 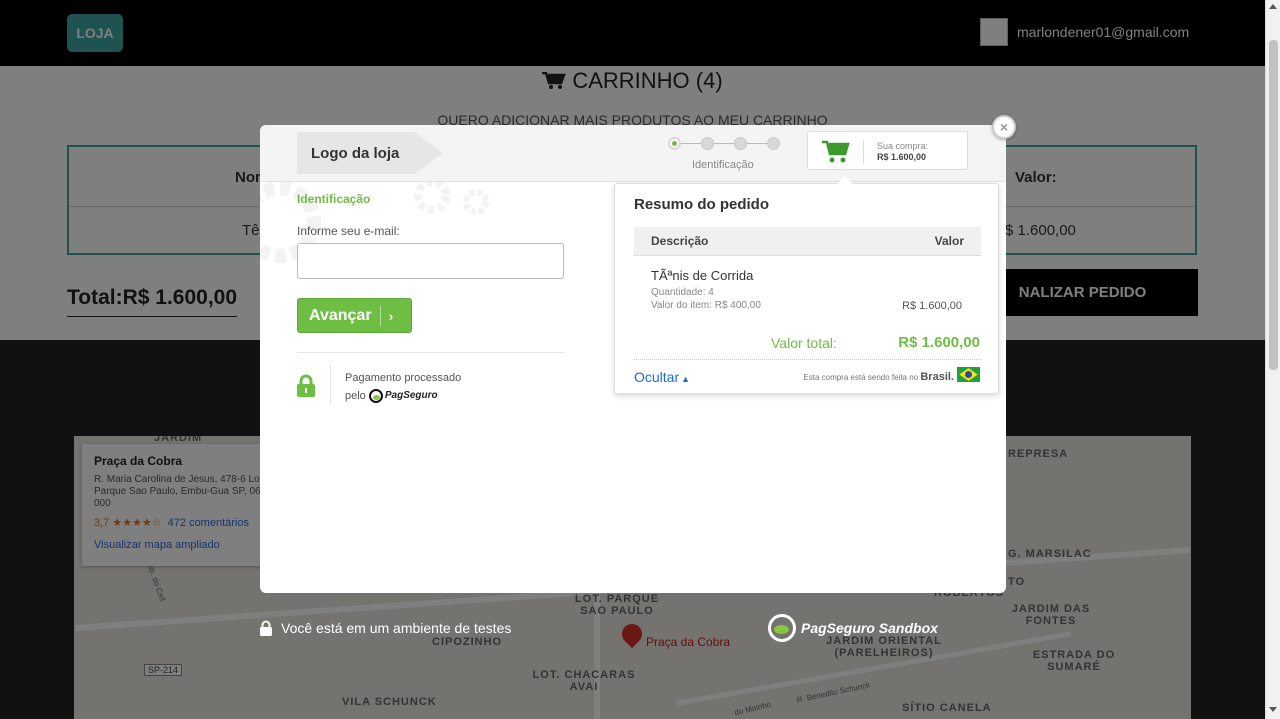 I want to click on hide-summary-label: Ocultar, so click(x=657, y=377).